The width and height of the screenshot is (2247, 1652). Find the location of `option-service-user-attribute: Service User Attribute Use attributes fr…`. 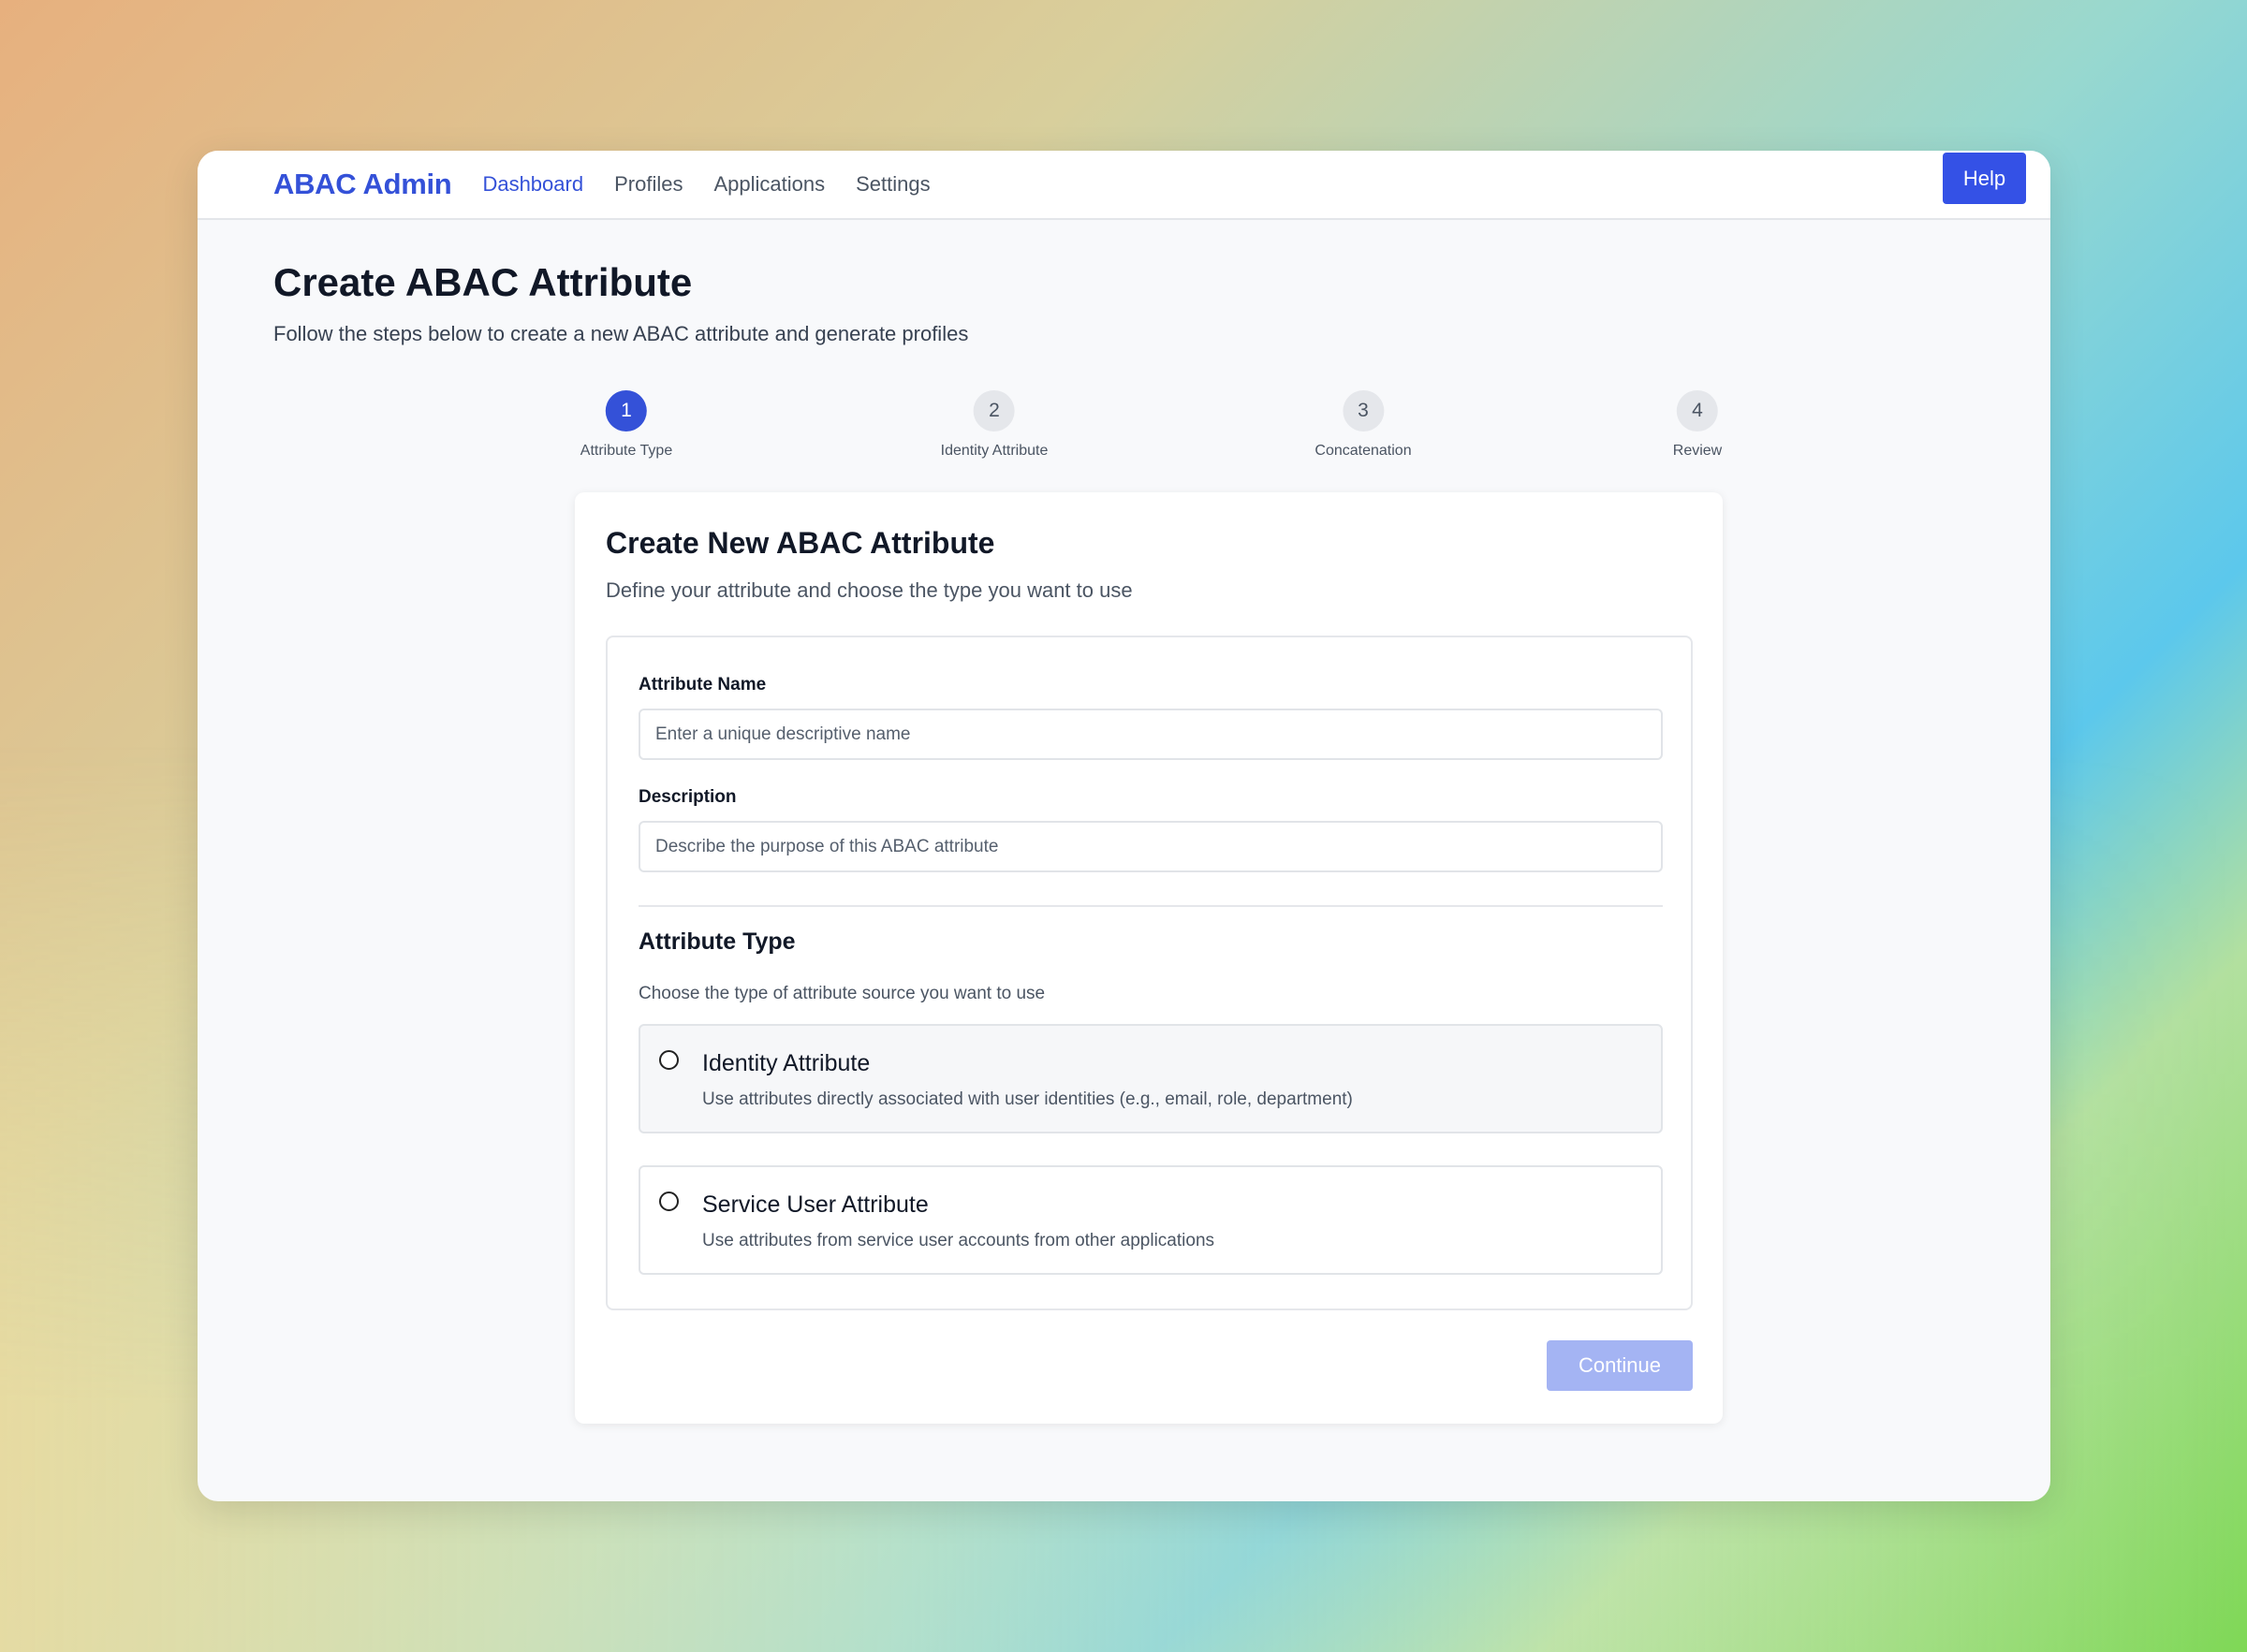

option-service-user-attribute: Service User Attribute Use attributes fr… is located at coordinates (1151, 1220).